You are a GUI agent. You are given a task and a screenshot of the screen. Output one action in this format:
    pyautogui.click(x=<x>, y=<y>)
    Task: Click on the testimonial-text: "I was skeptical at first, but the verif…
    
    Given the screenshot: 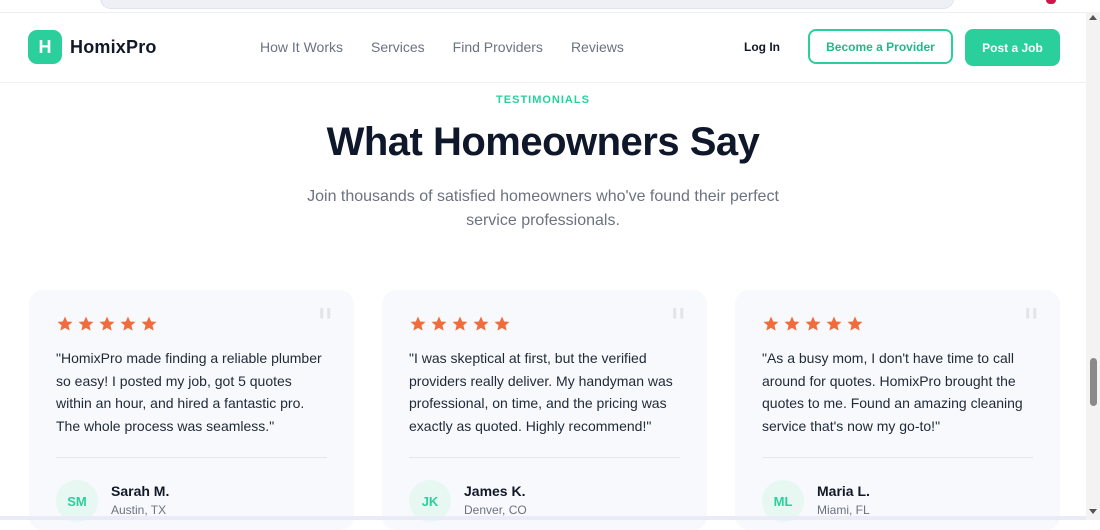 What is the action you would take?
    pyautogui.click(x=541, y=392)
    